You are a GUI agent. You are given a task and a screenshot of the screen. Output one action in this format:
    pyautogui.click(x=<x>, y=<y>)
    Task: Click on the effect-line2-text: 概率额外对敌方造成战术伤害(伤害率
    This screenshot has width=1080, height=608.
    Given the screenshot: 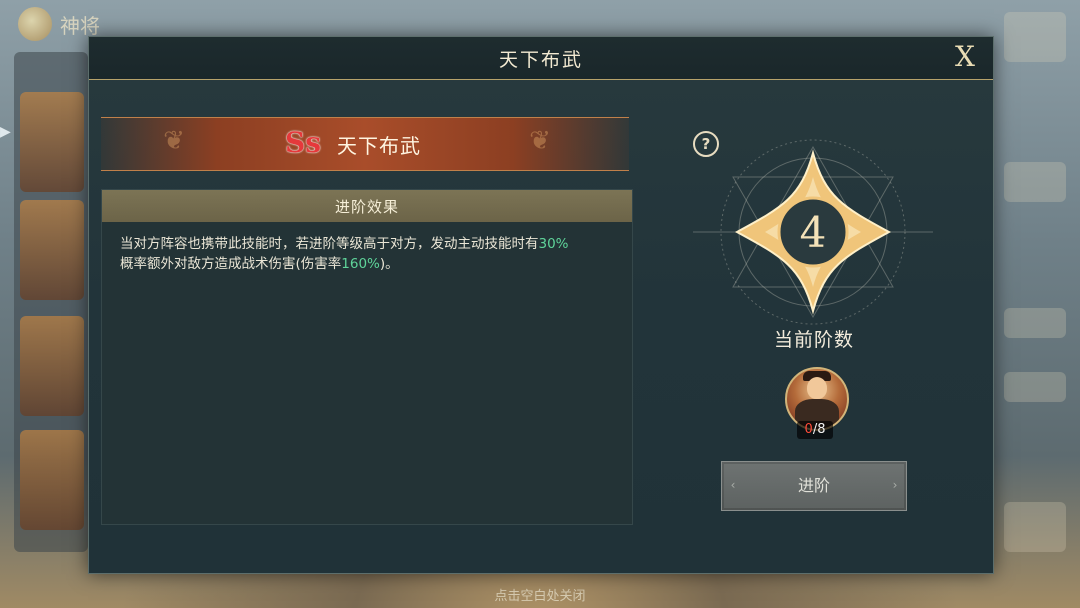 What is the action you would take?
    pyautogui.click(x=231, y=264)
    